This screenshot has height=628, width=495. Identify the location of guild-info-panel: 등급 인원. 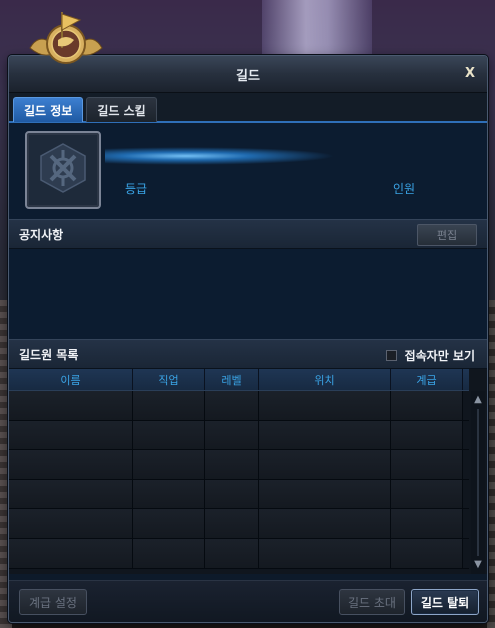
(248, 171).